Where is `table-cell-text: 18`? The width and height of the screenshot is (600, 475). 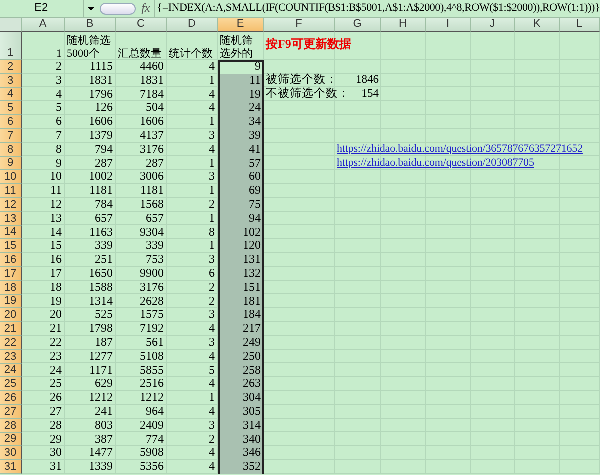
table-cell-text: 18 is located at coordinates (56, 287).